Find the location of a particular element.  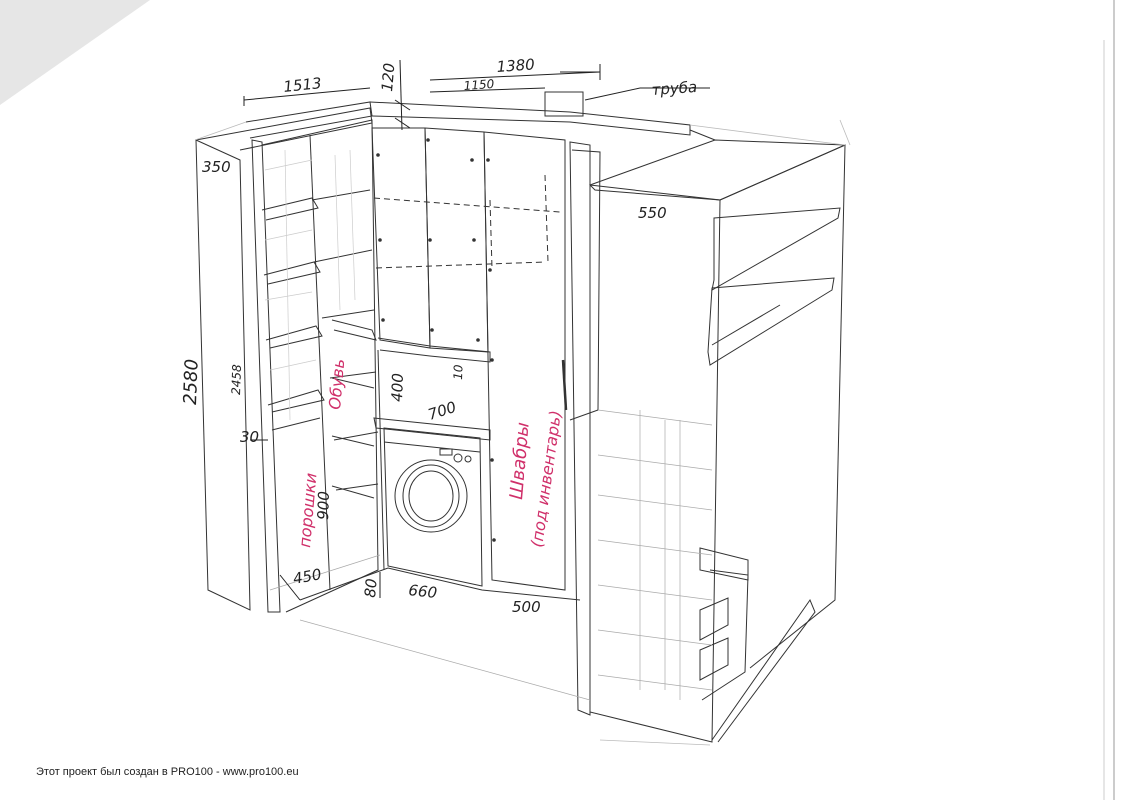

dim-660: 660 is located at coordinates (423, 591).